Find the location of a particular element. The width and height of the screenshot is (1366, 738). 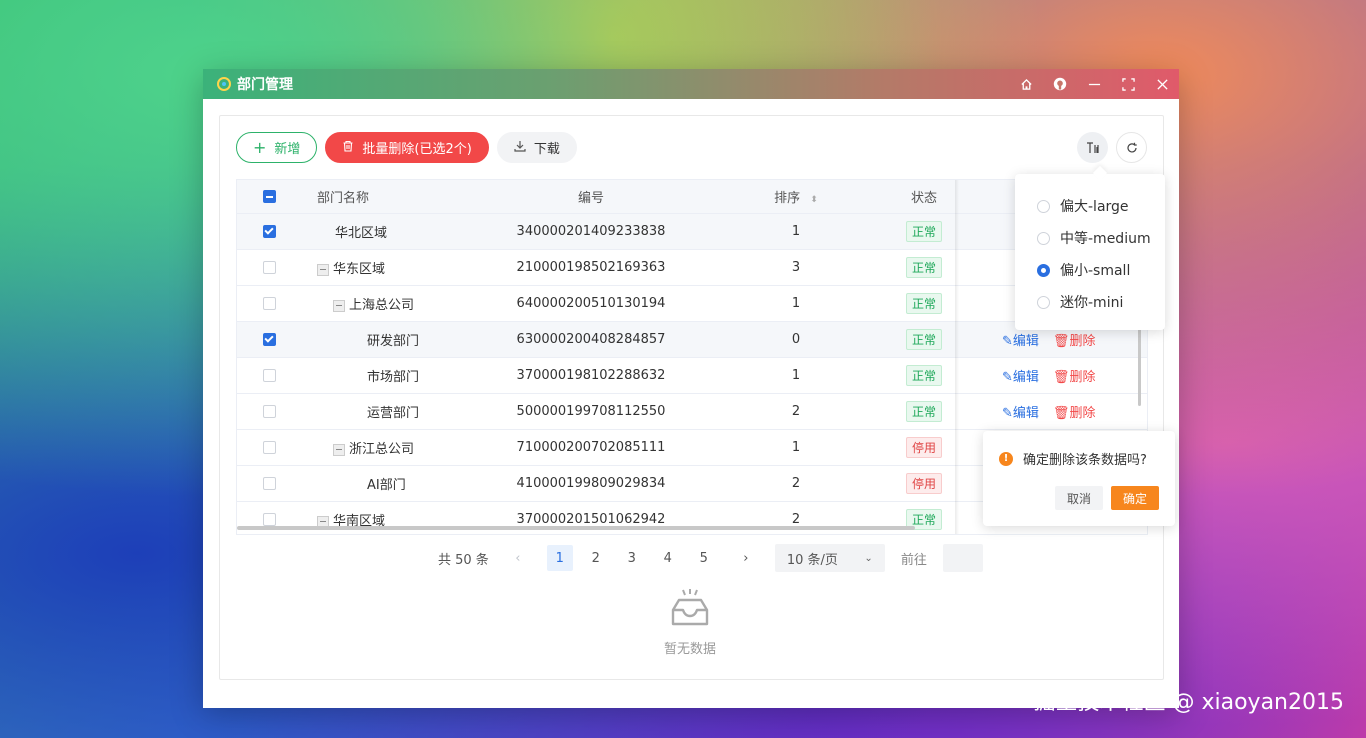

prev-page-icon: ‹ is located at coordinates (518, 558).